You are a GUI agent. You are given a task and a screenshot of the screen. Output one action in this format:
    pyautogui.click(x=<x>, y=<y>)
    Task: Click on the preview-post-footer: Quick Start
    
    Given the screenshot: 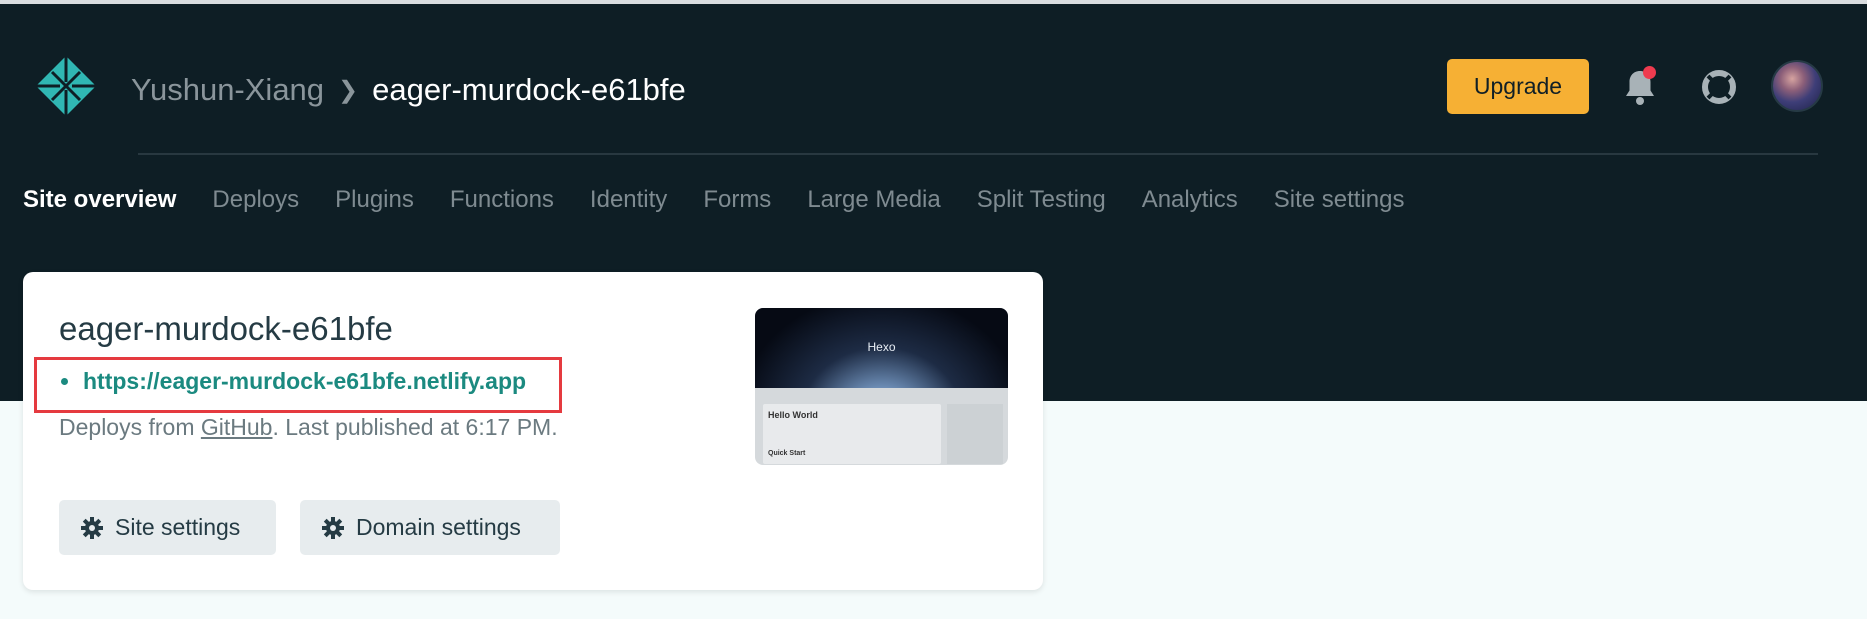 What is the action you would take?
    pyautogui.click(x=787, y=453)
    